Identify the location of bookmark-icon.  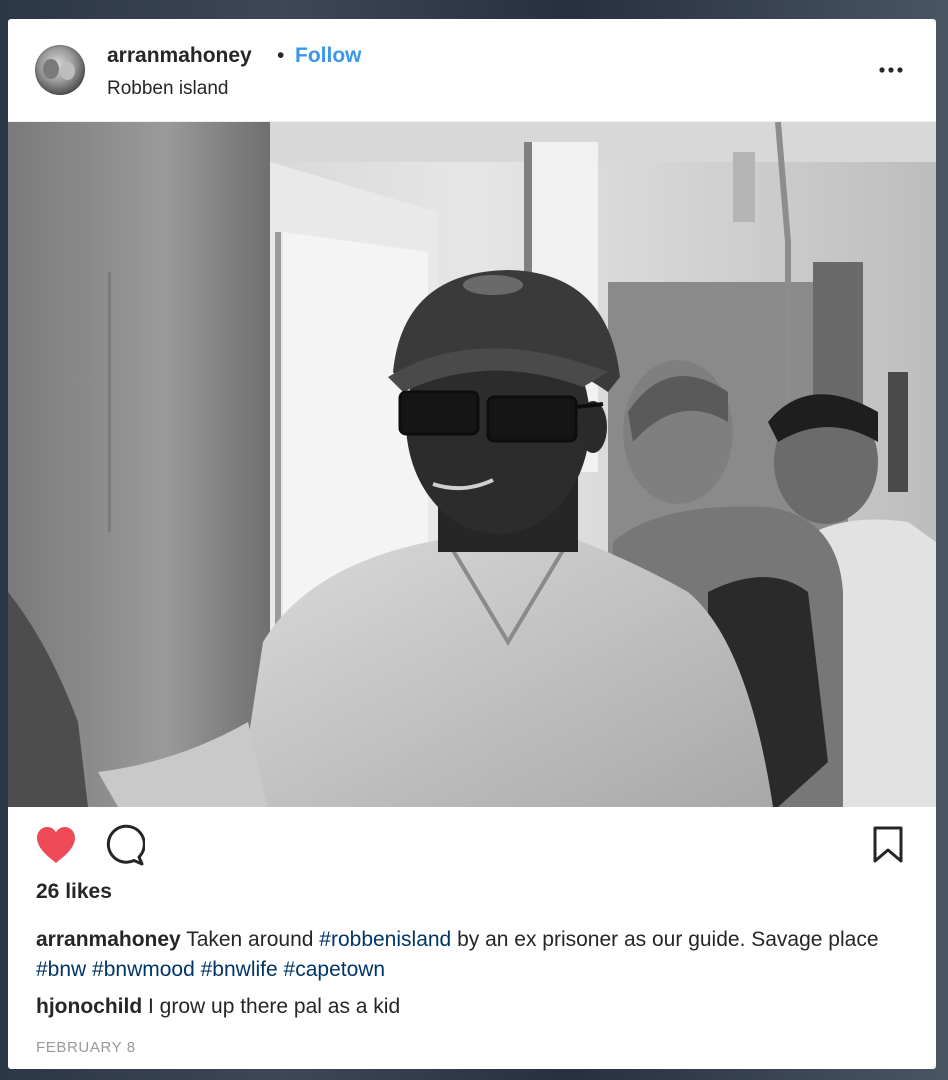
(888, 845).